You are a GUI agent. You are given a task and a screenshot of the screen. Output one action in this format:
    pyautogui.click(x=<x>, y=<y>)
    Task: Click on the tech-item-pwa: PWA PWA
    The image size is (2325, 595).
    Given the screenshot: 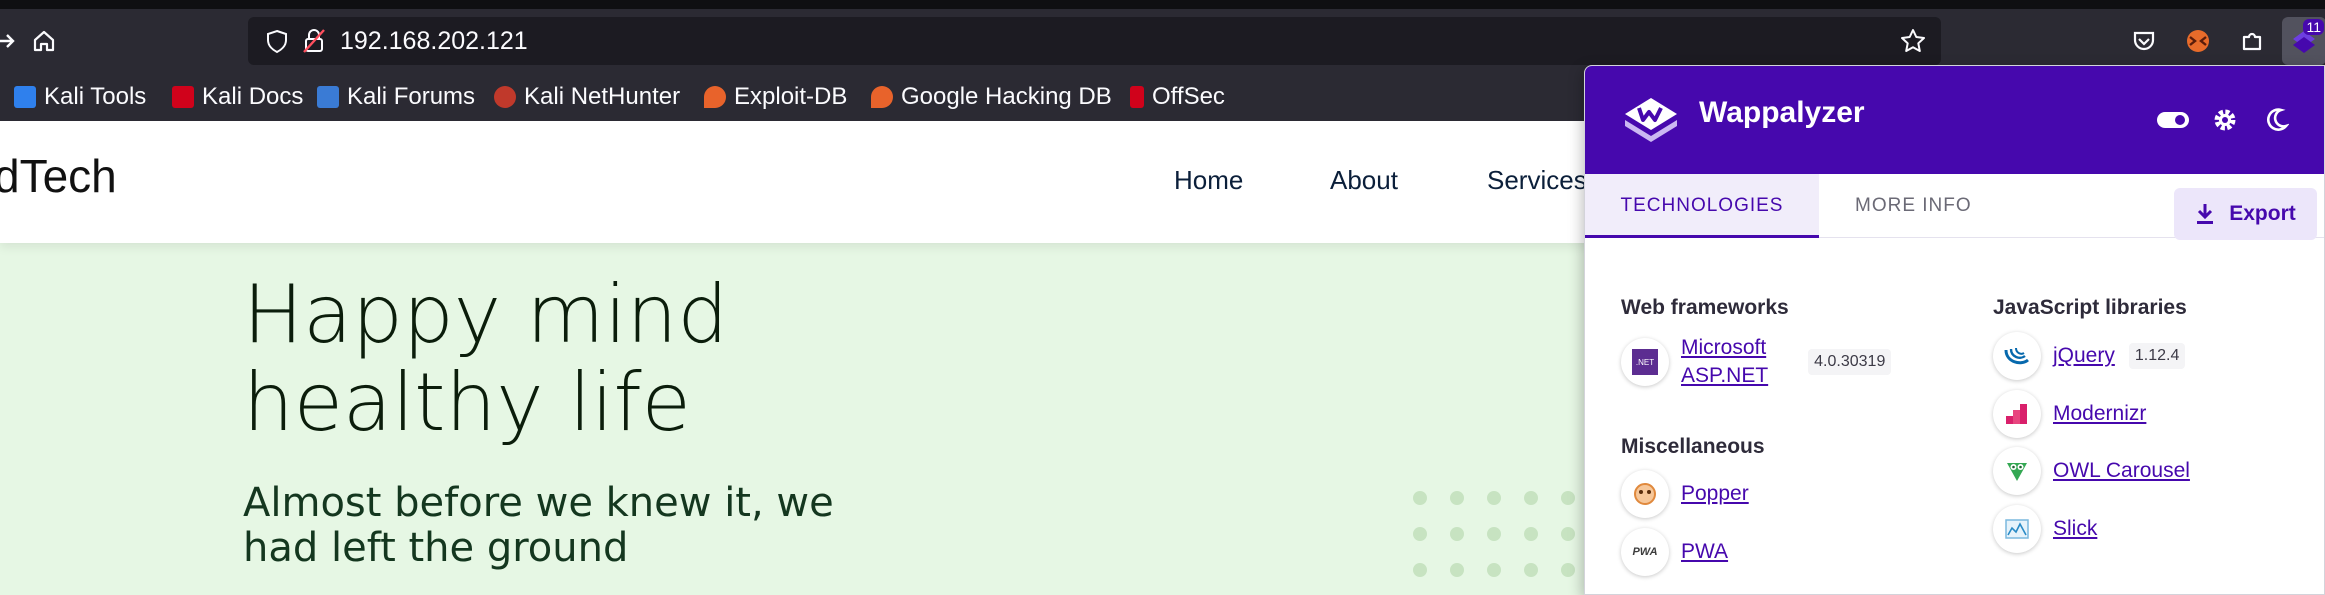 What is the action you would take?
    pyautogui.click(x=1674, y=552)
    